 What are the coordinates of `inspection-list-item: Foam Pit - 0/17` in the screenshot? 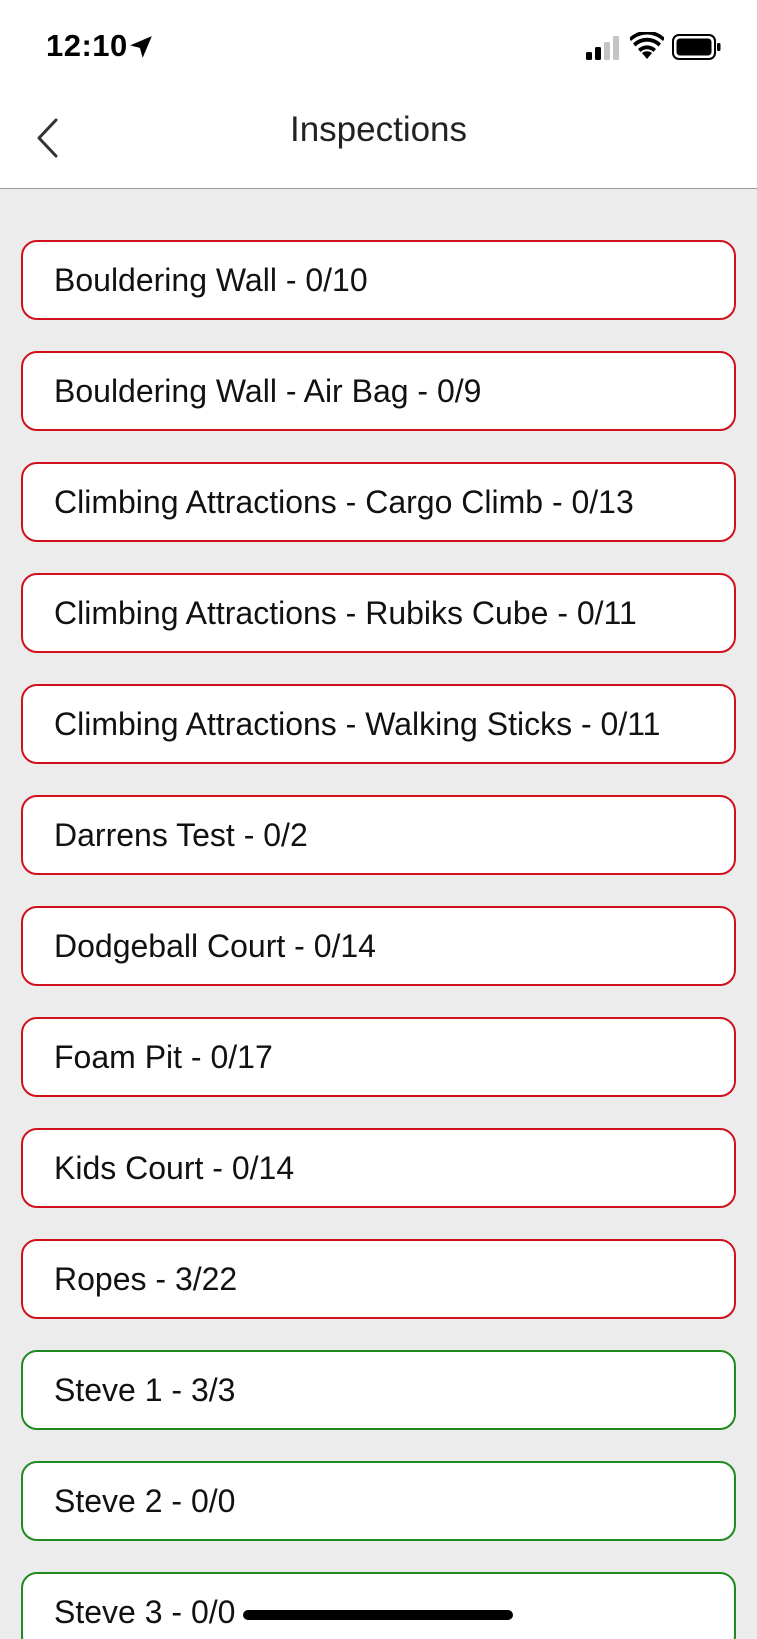 It's located at (378, 1057).